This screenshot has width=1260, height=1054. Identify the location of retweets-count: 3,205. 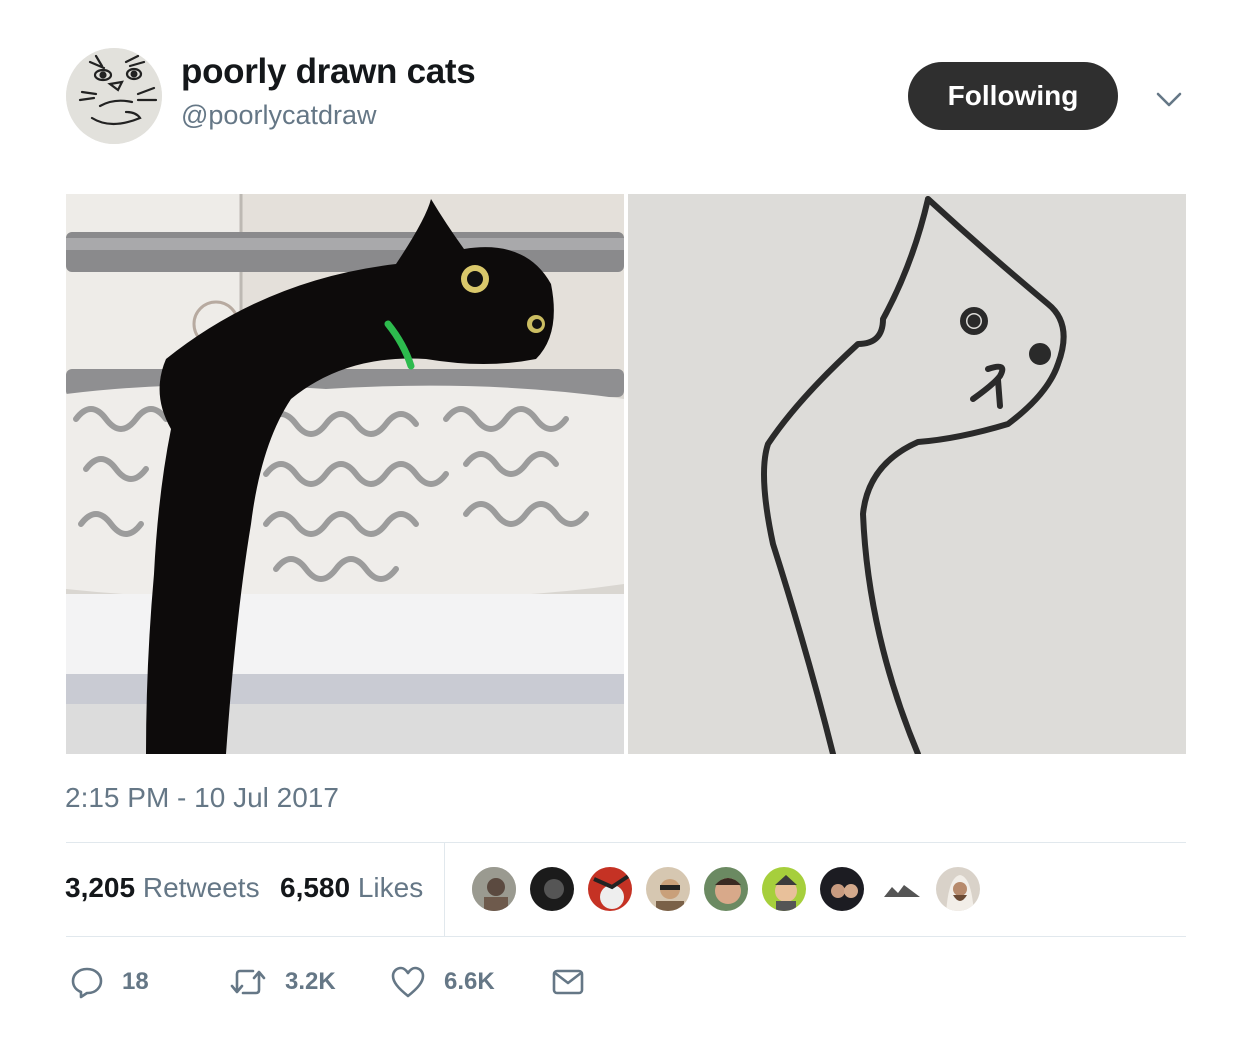
(100, 887).